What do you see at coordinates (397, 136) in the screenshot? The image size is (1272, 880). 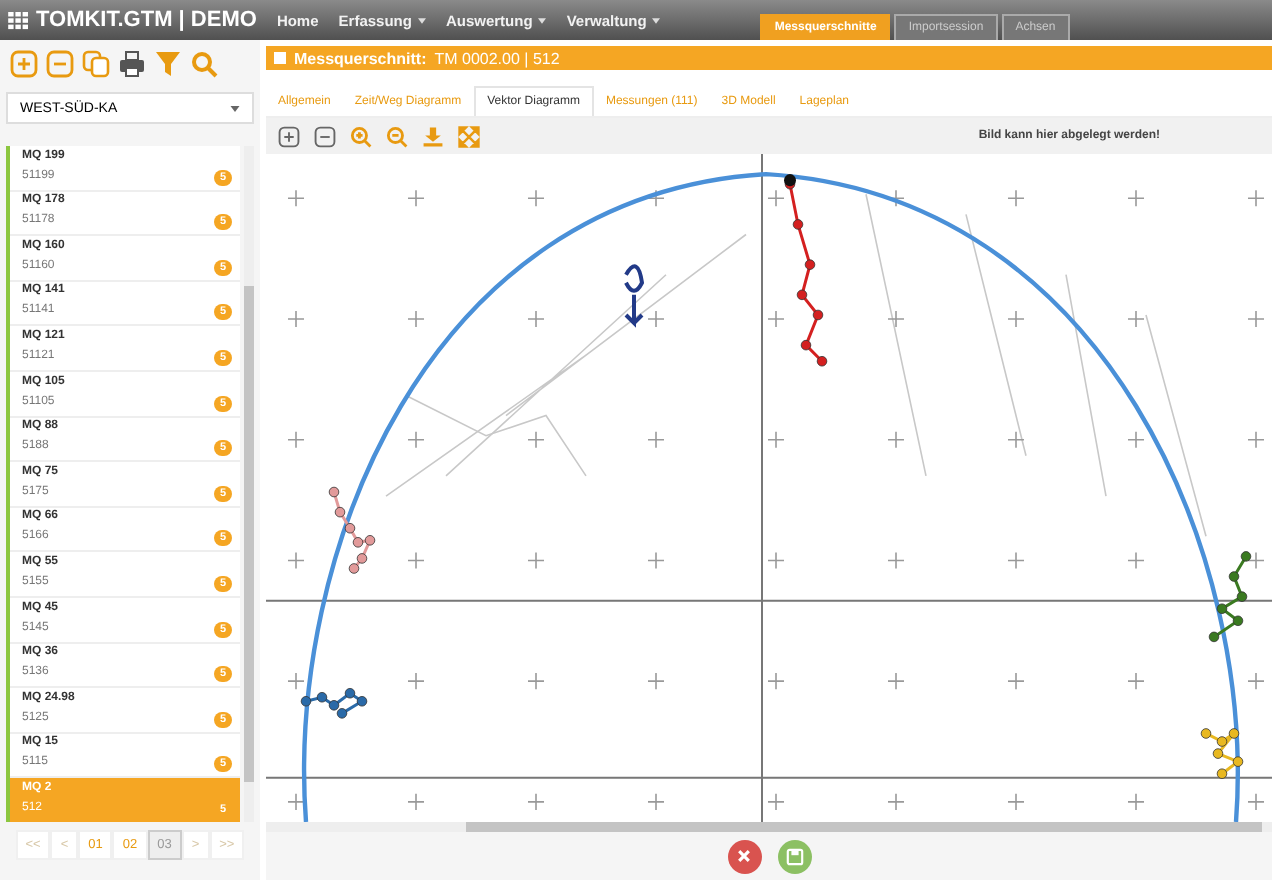 I see `zoom-out-icon` at bounding box center [397, 136].